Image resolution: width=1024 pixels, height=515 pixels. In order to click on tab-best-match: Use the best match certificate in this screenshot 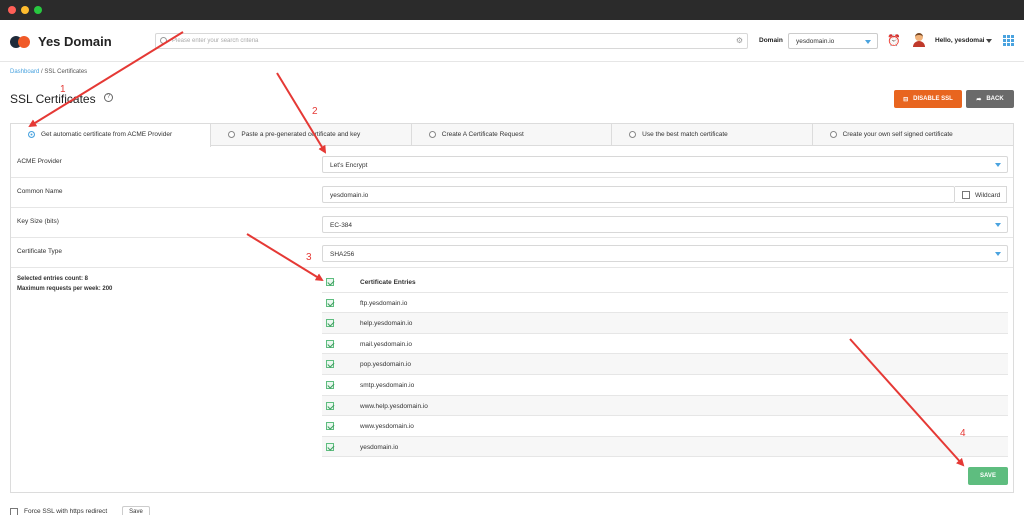, I will do `click(712, 135)`.